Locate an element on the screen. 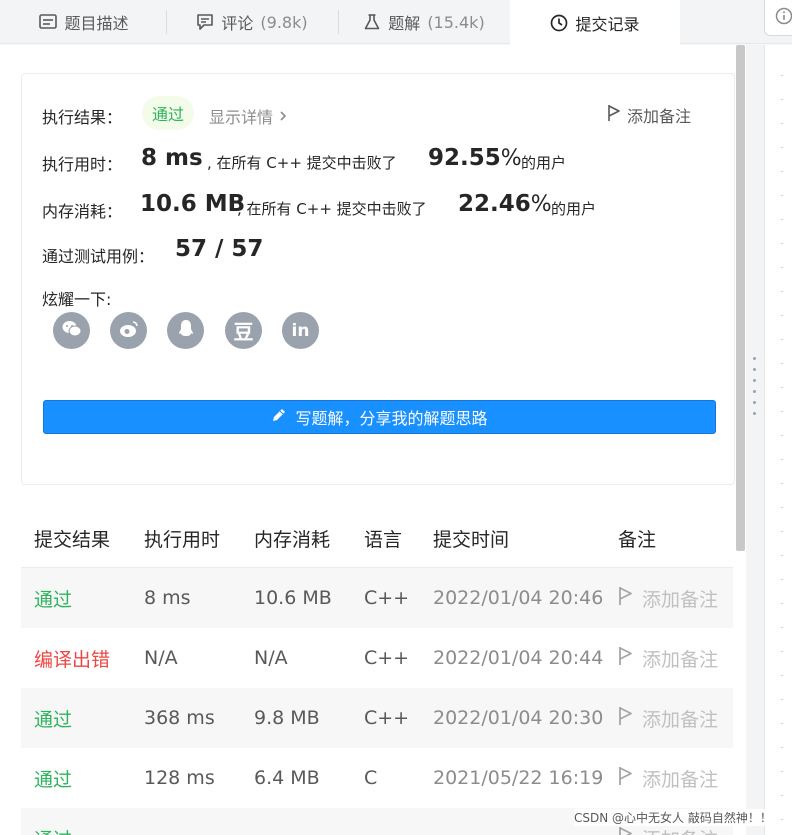 The image size is (792, 835). share-linkedin-button: in is located at coordinates (300, 330).